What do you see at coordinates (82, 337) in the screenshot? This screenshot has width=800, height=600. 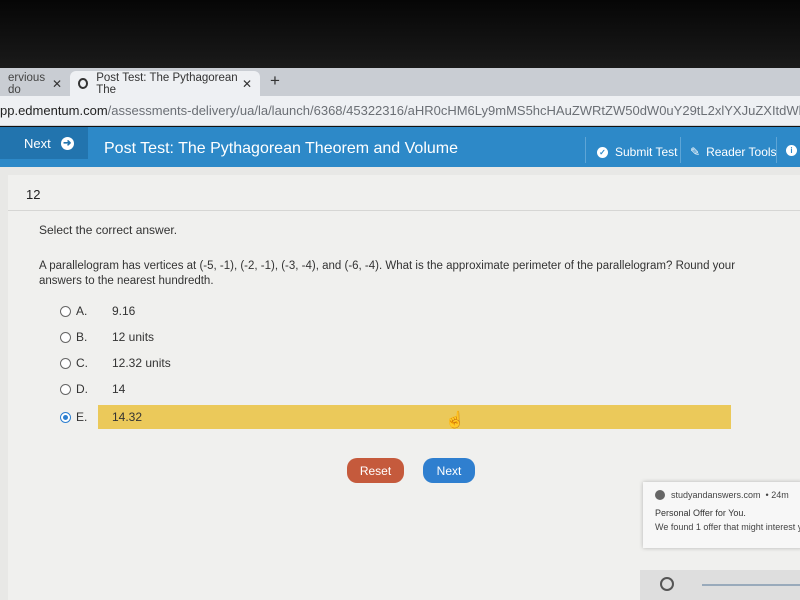 I see `option-letter: B.` at bounding box center [82, 337].